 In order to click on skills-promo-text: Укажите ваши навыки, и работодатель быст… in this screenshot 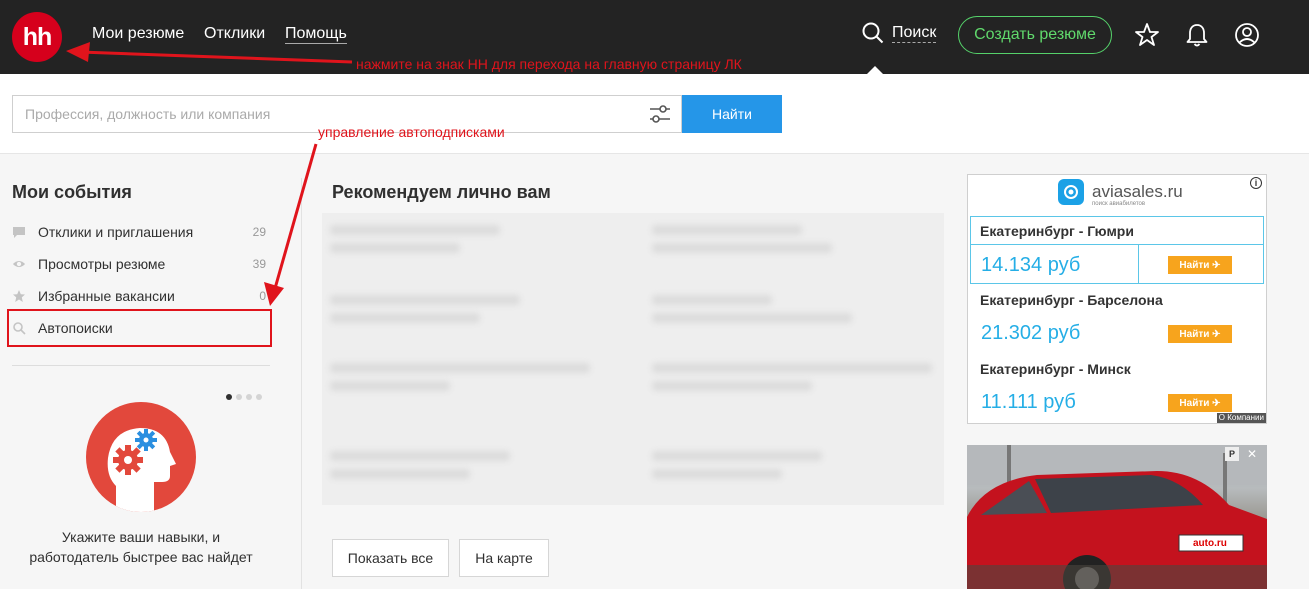, I will do `click(141, 547)`.